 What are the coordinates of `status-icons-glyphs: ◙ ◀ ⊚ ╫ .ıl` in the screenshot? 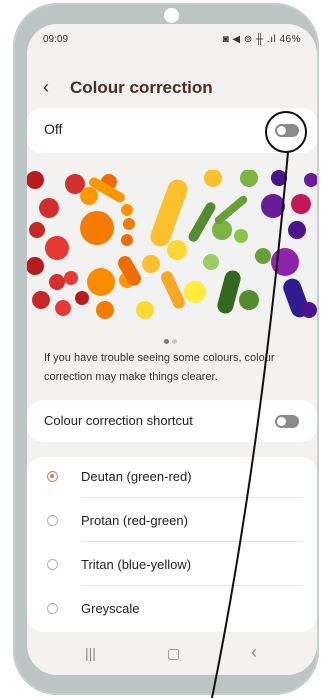 It's located at (249, 39).